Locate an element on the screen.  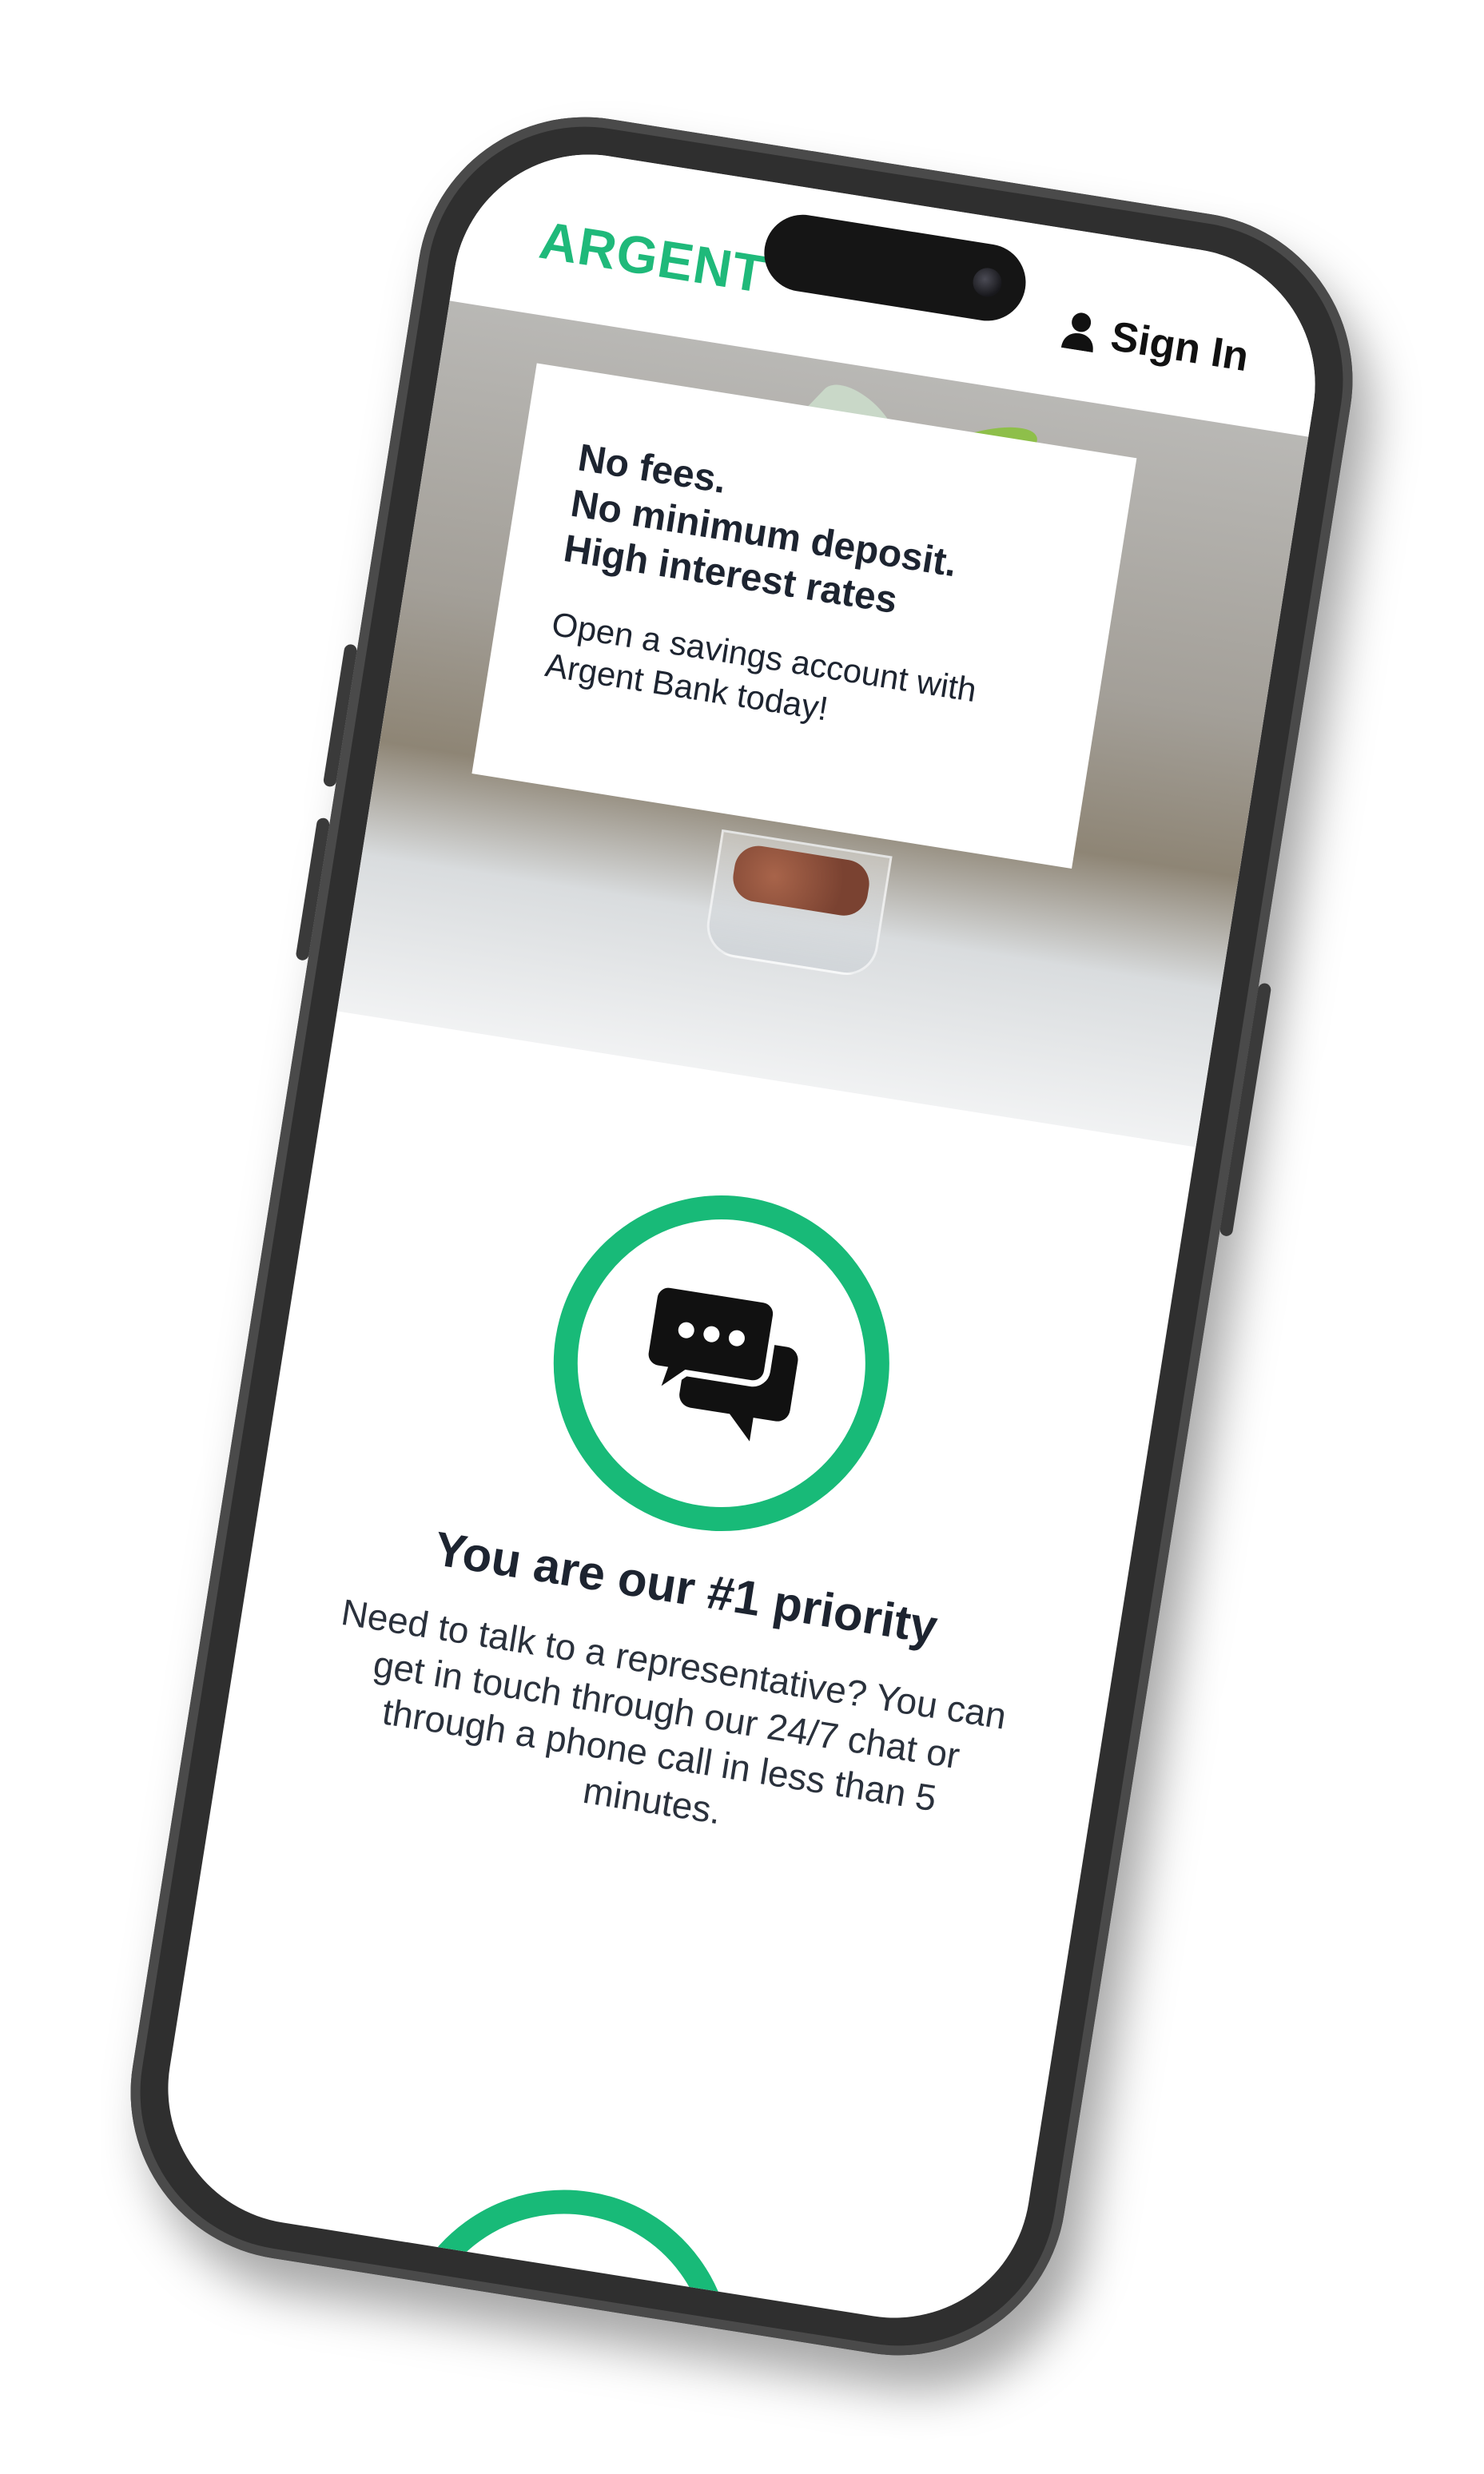
brand-logo: ARGENT is located at coordinates (653, 257).